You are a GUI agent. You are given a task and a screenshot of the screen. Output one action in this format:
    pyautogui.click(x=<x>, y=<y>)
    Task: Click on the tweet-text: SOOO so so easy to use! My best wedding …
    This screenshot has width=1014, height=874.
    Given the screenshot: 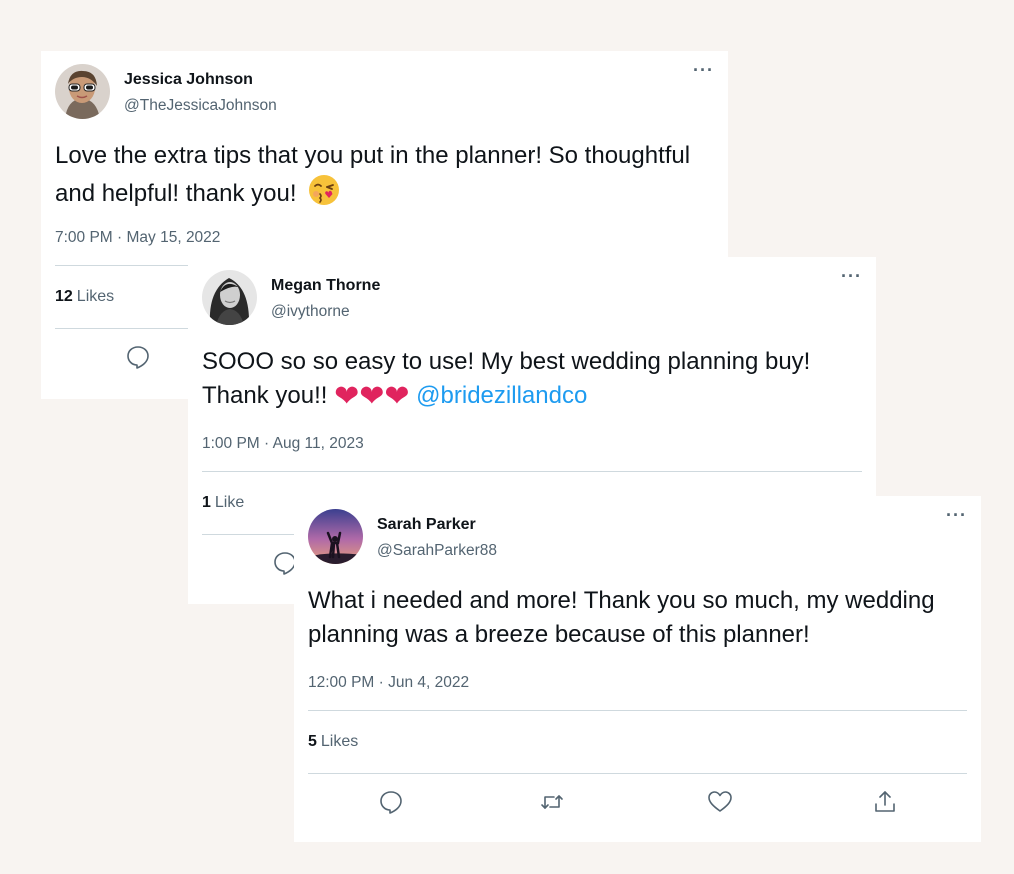 What is the action you would take?
    pyautogui.click(x=537, y=379)
    